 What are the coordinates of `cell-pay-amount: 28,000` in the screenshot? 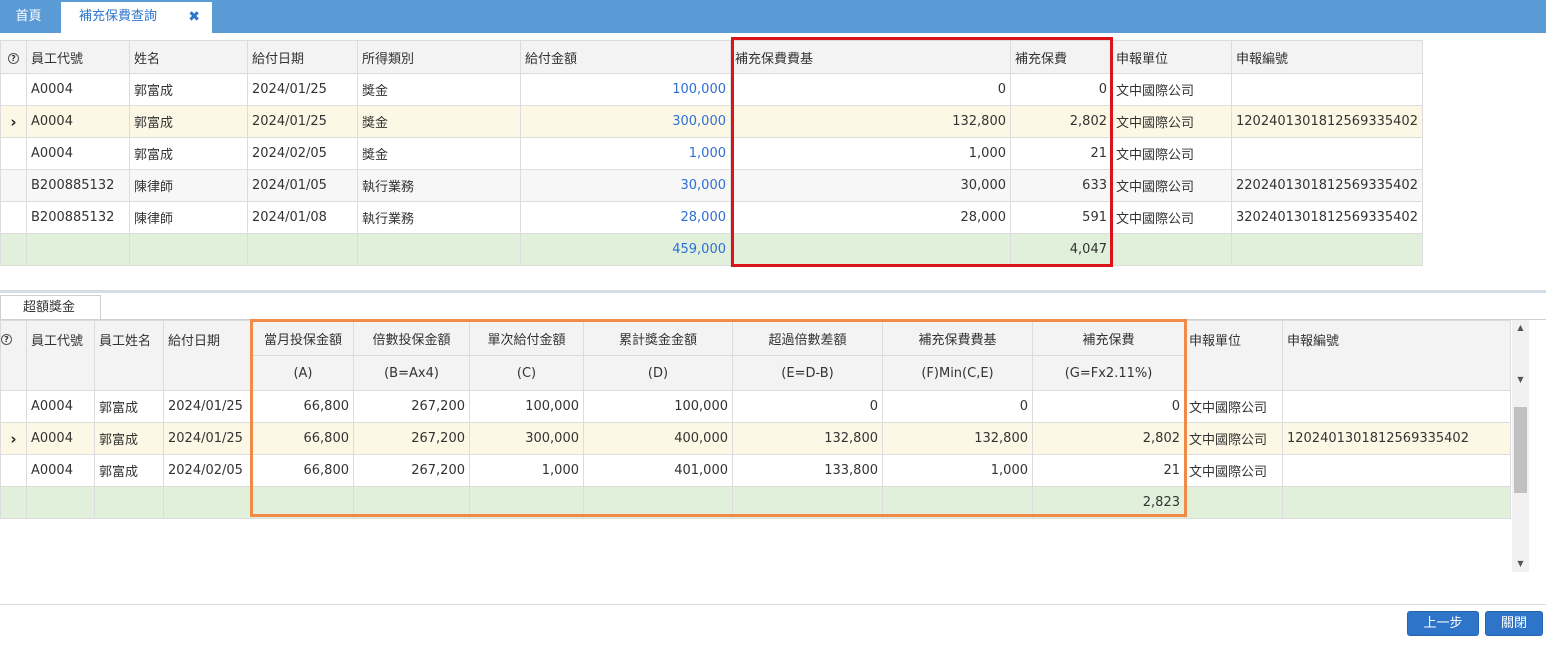 It's located at (625, 217).